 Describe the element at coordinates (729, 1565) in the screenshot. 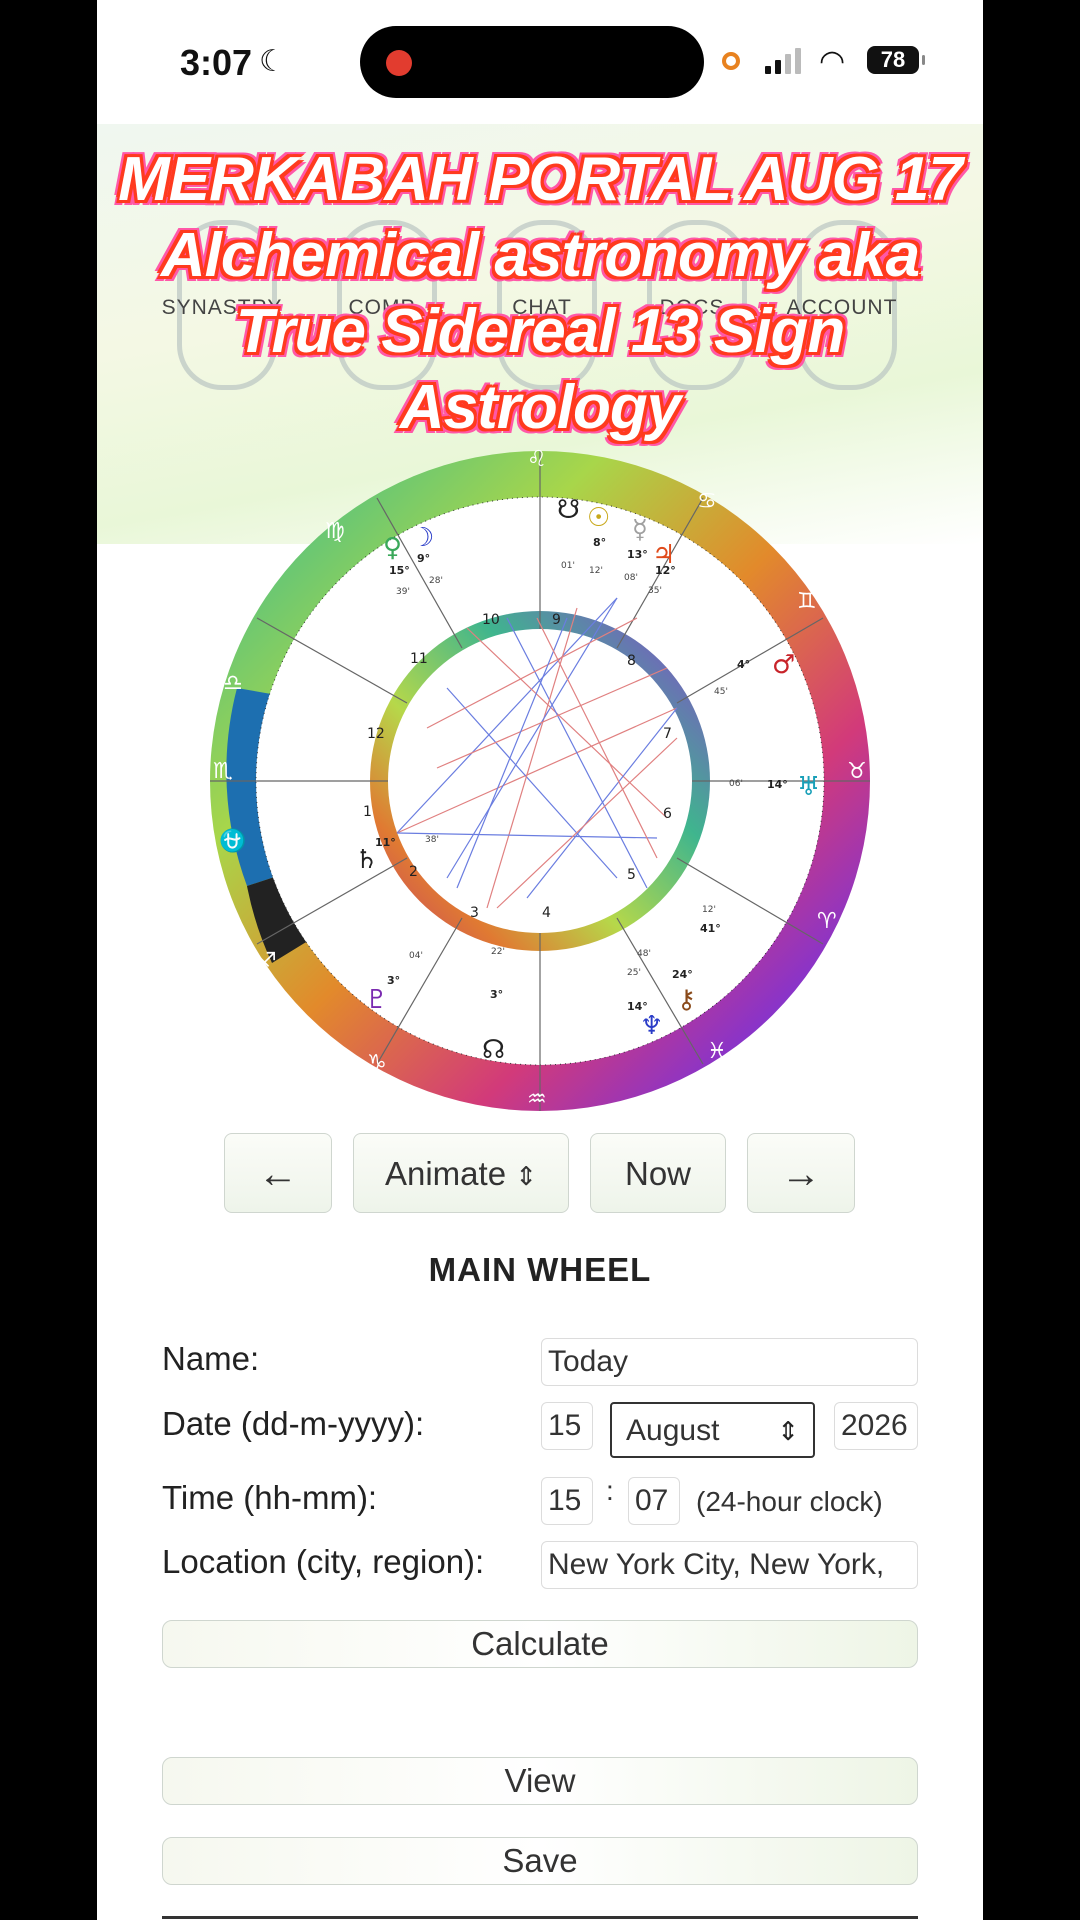

I see `location-input: New York City, New York,` at that location.